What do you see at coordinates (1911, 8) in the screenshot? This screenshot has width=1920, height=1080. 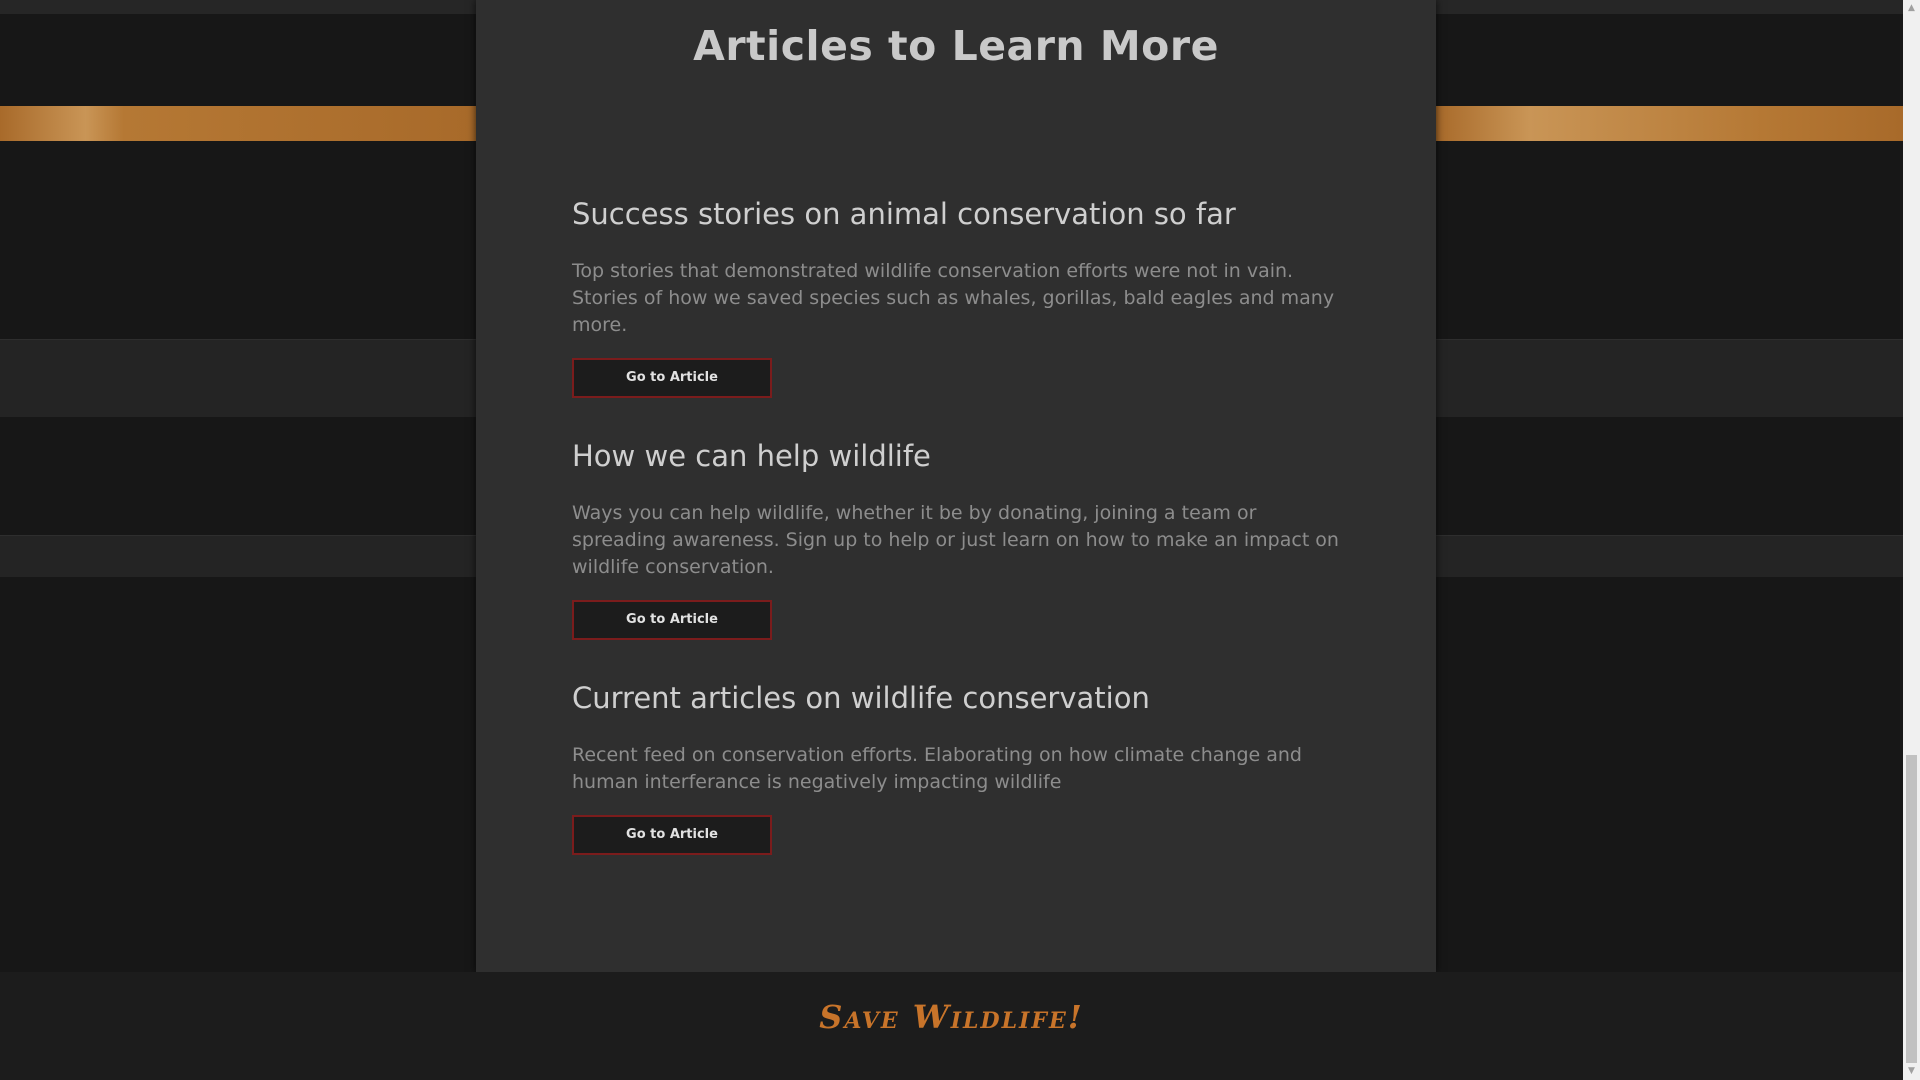 I see `scroll-up-arrow-icon: ▲` at bounding box center [1911, 8].